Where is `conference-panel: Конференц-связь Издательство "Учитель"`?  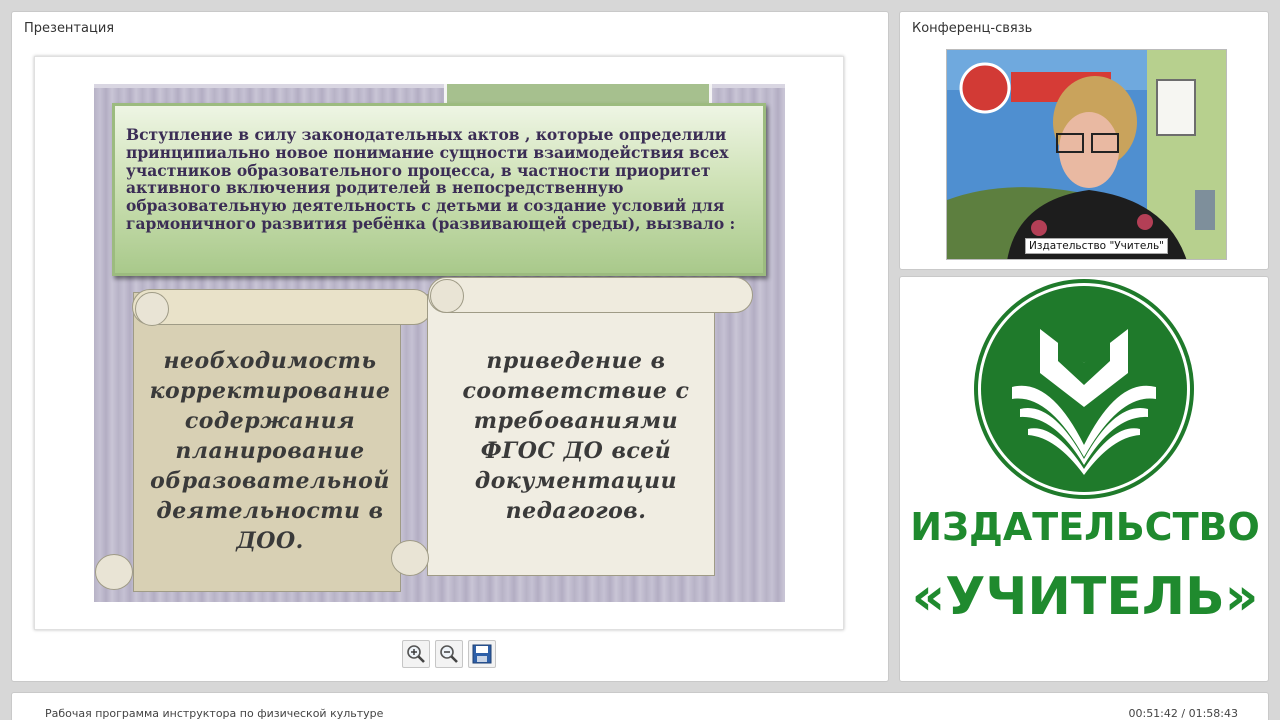 conference-panel: Конференц-связь Издательство "Учитель" is located at coordinates (1084, 140).